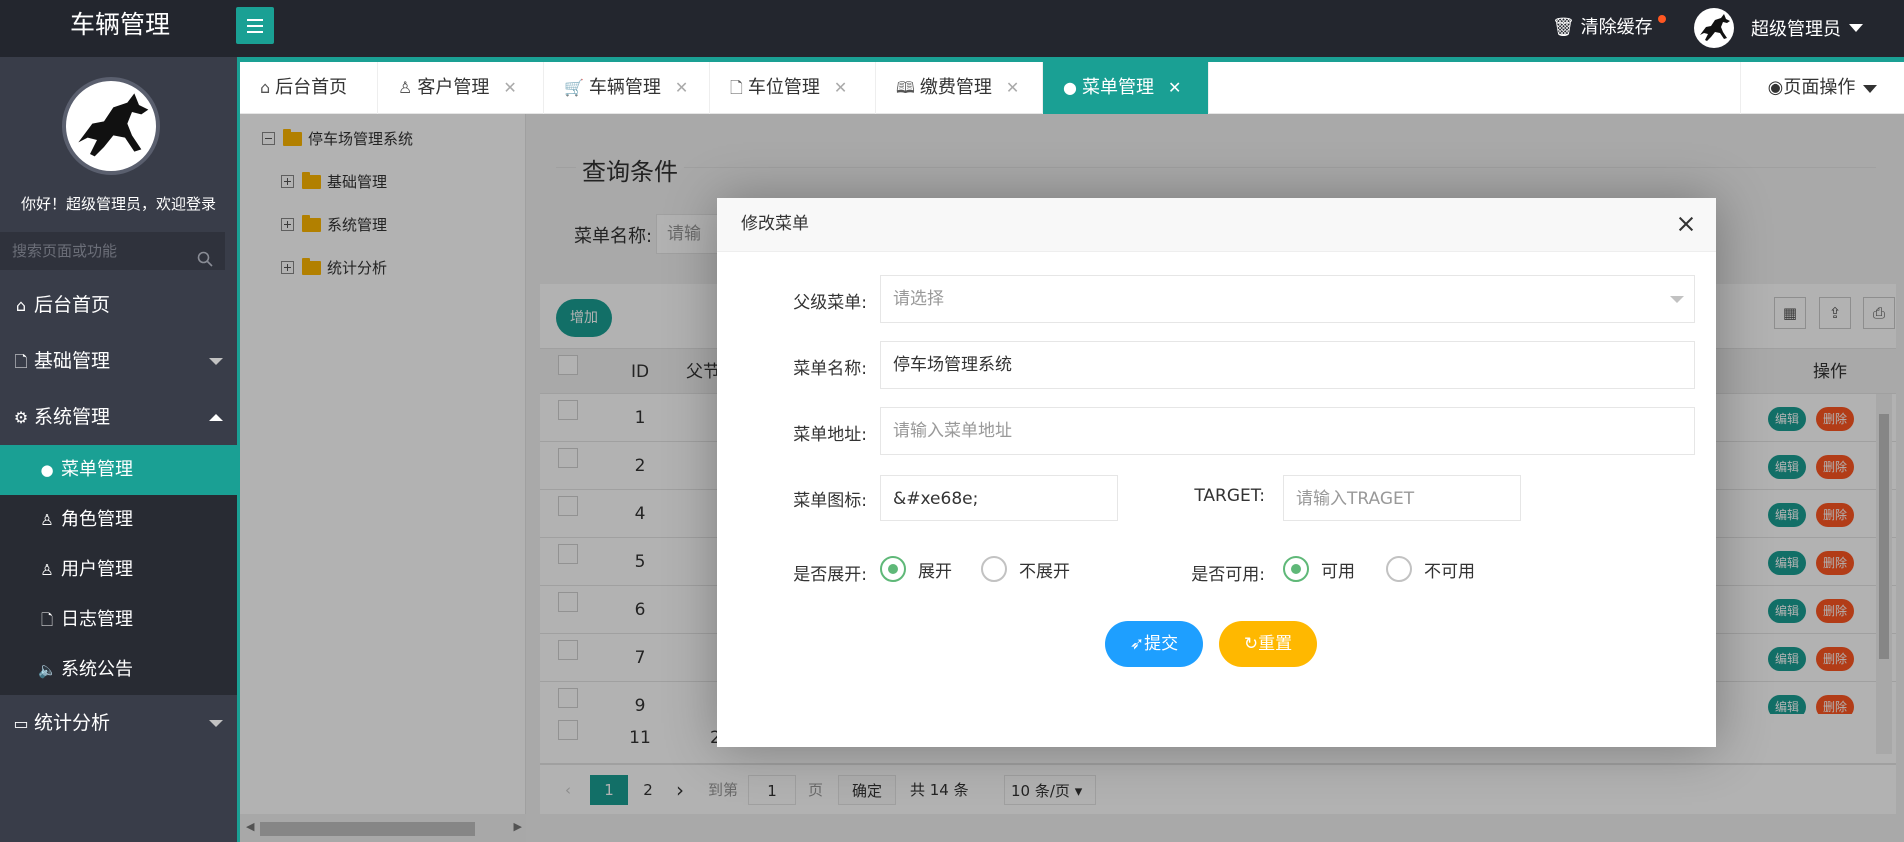 This screenshot has height=842, width=1904. I want to click on target-input: 请输入TRAGET, so click(1402, 498).